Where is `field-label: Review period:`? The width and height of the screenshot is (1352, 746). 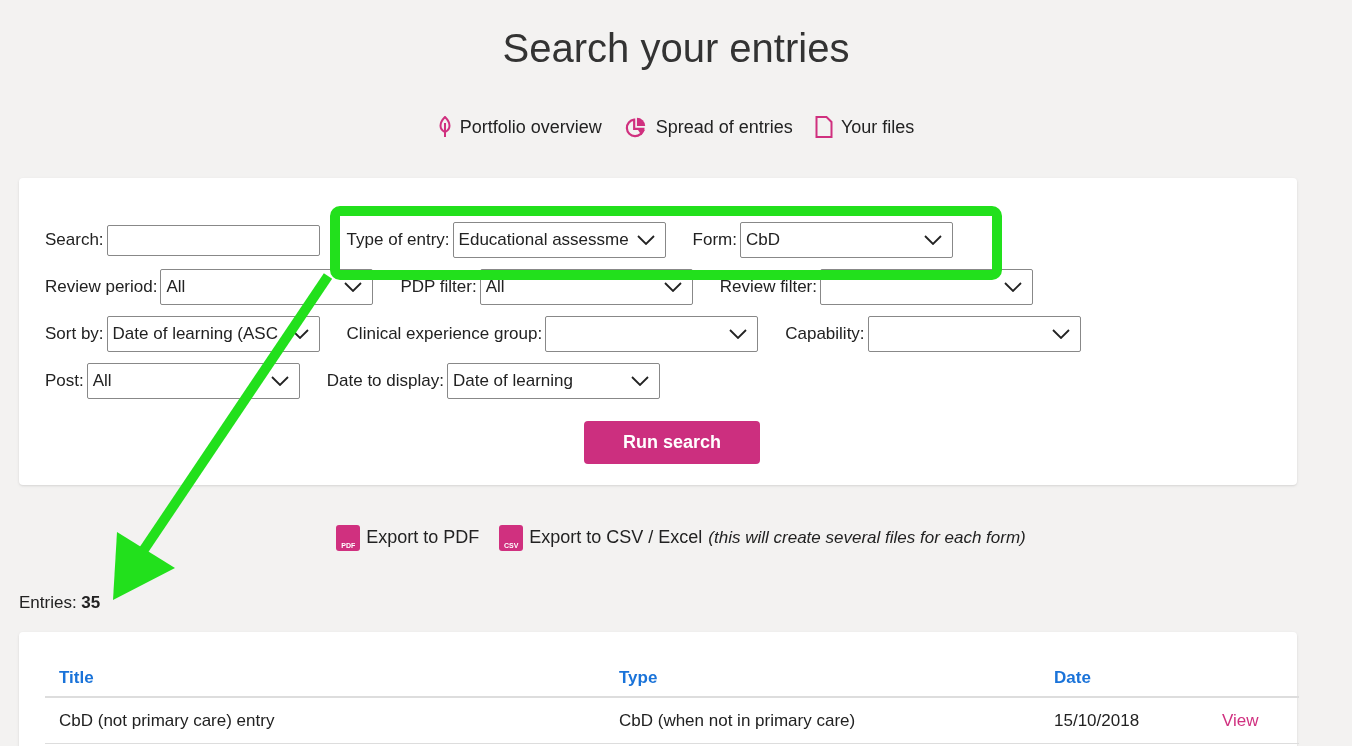
field-label: Review period: is located at coordinates (101, 287).